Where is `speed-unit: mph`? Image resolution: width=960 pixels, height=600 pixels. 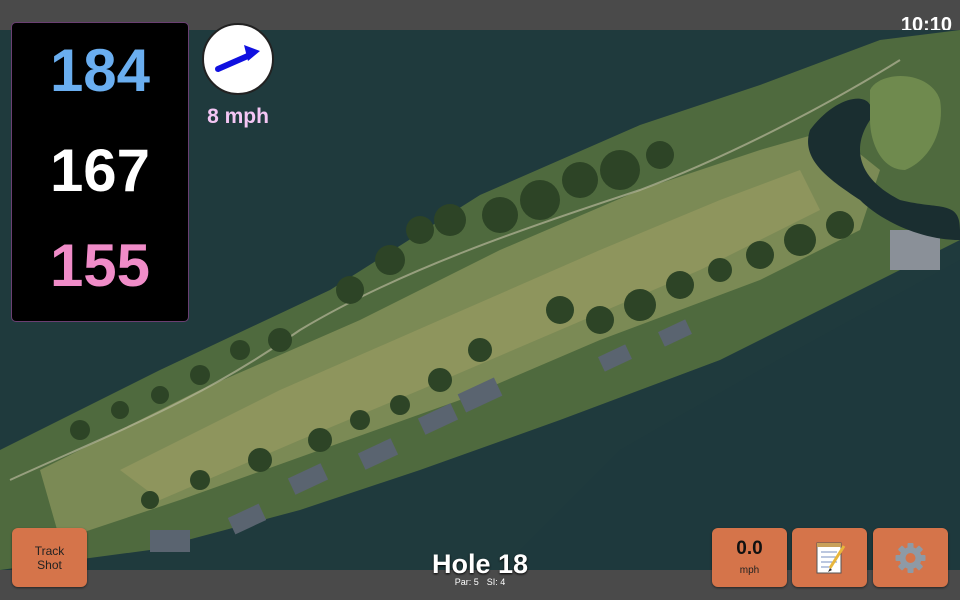
speed-unit: mph is located at coordinates (749, 570).